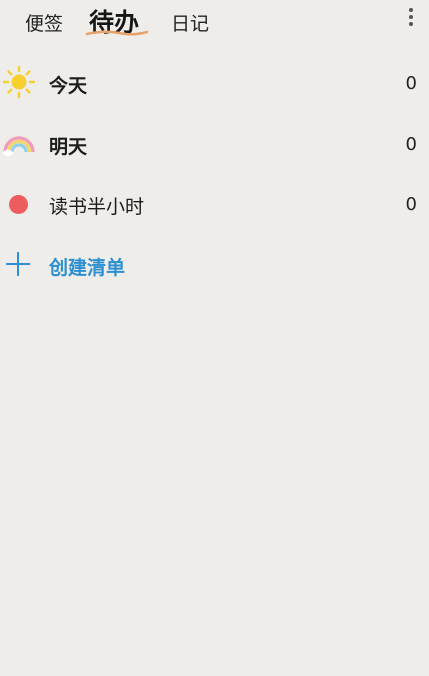  Describe the element at coordinates (117, 33) in the screenshot. I see `active-tab-underline` at that location.